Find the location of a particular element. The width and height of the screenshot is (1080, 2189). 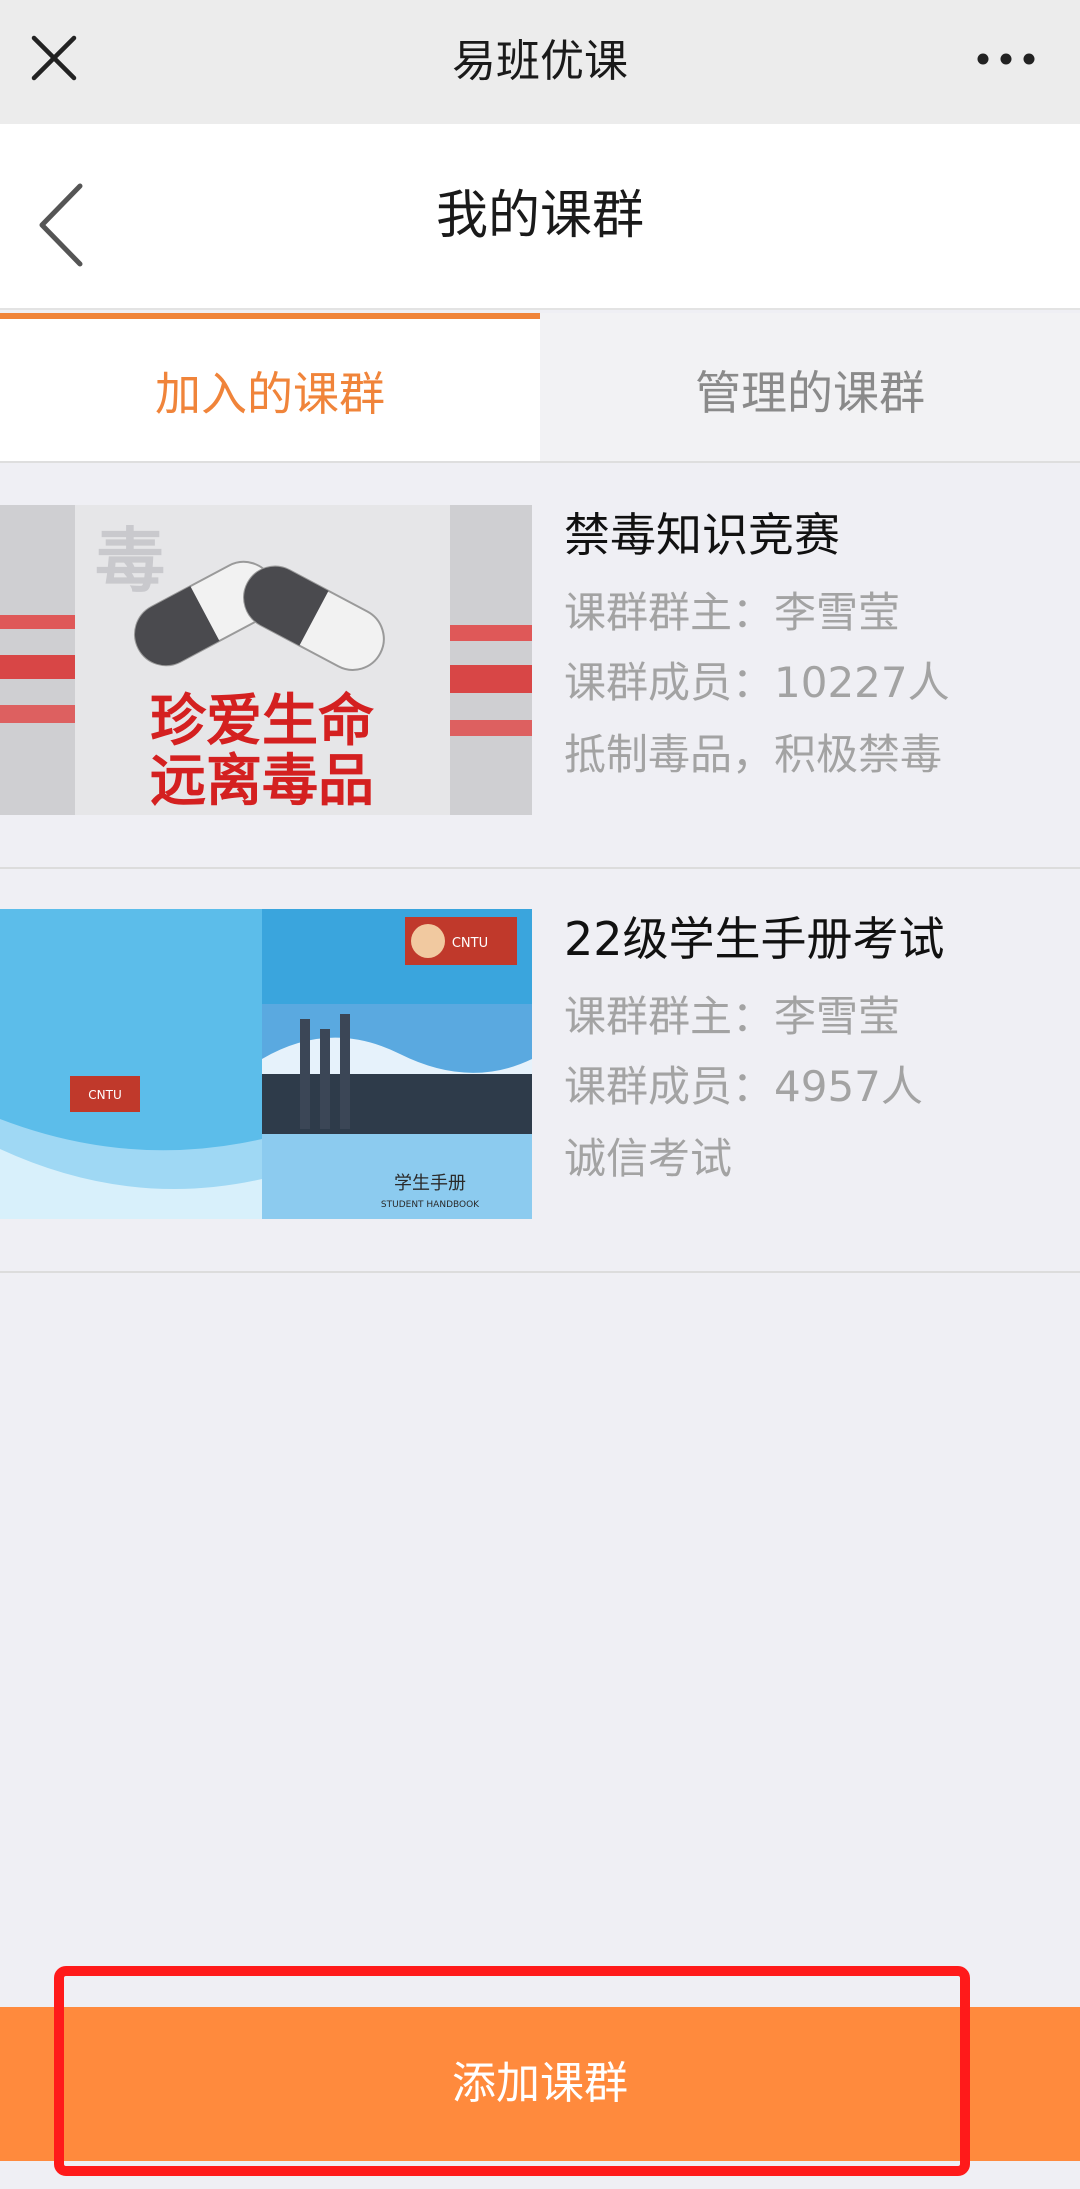

cover-badge-text: CNTU is located at coordinates (104, 1095).